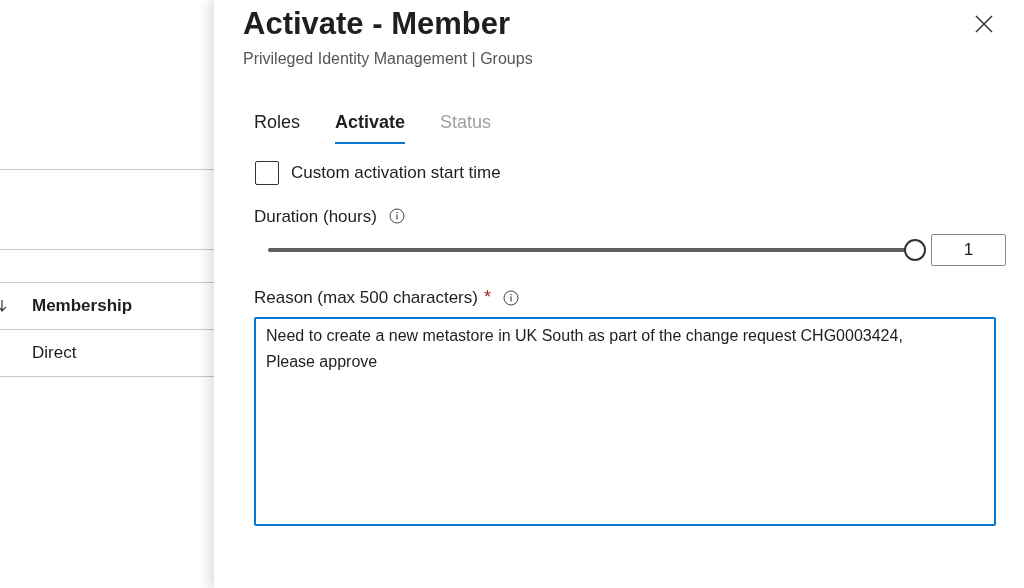 This screenshot has height=588, width=1024. What do you see at coordinates (315, 216) in the screenshot?
I see `field-label: Duration (hours)` at bounding box center [315, 216].